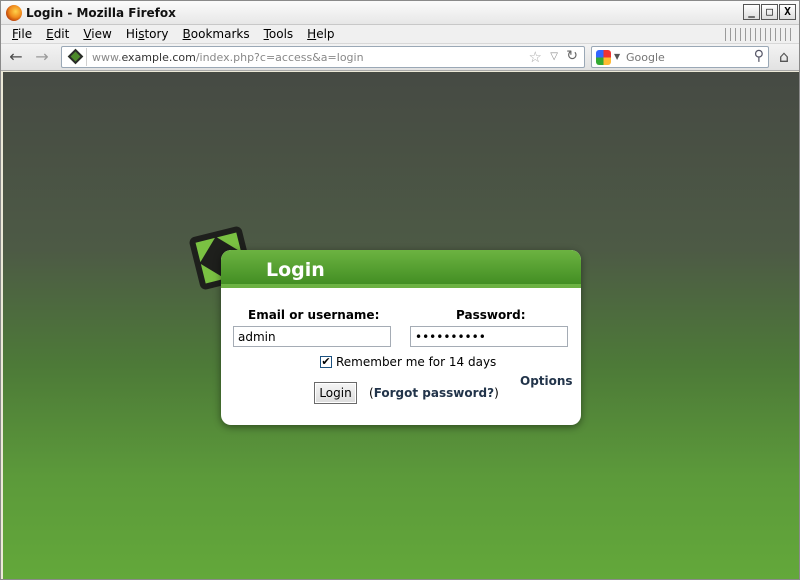 The image size is (800, 580). Describe the element at coordinates (683, 57) in the screenshot. I see `search-input` at that location.